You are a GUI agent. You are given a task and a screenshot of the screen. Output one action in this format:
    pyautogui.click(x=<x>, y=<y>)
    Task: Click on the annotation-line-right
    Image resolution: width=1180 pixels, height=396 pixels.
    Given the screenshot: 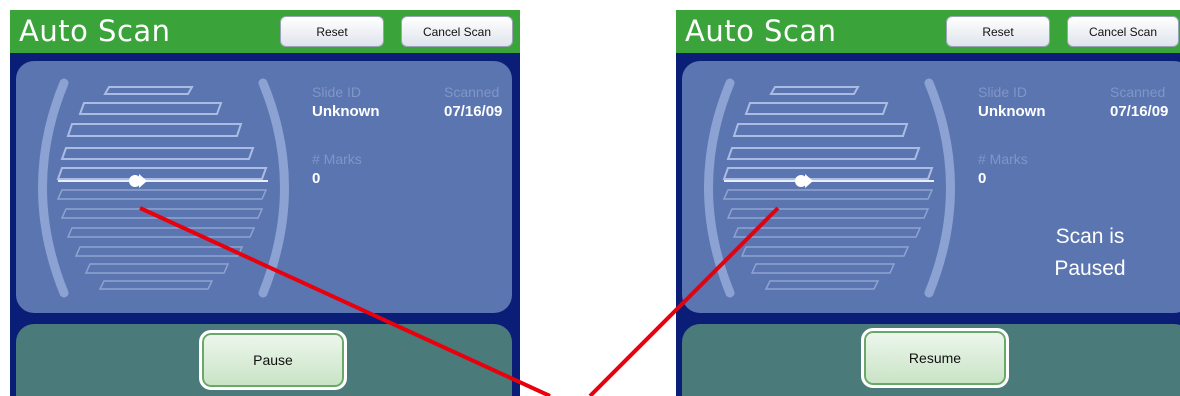 What is the action you would take?
    pyautogui.click(x=684, y=301)
    